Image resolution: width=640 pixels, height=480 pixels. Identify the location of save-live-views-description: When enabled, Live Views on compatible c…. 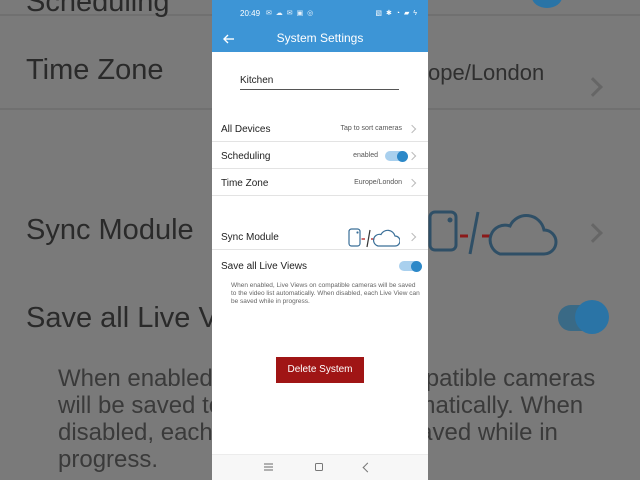
(325, 293).